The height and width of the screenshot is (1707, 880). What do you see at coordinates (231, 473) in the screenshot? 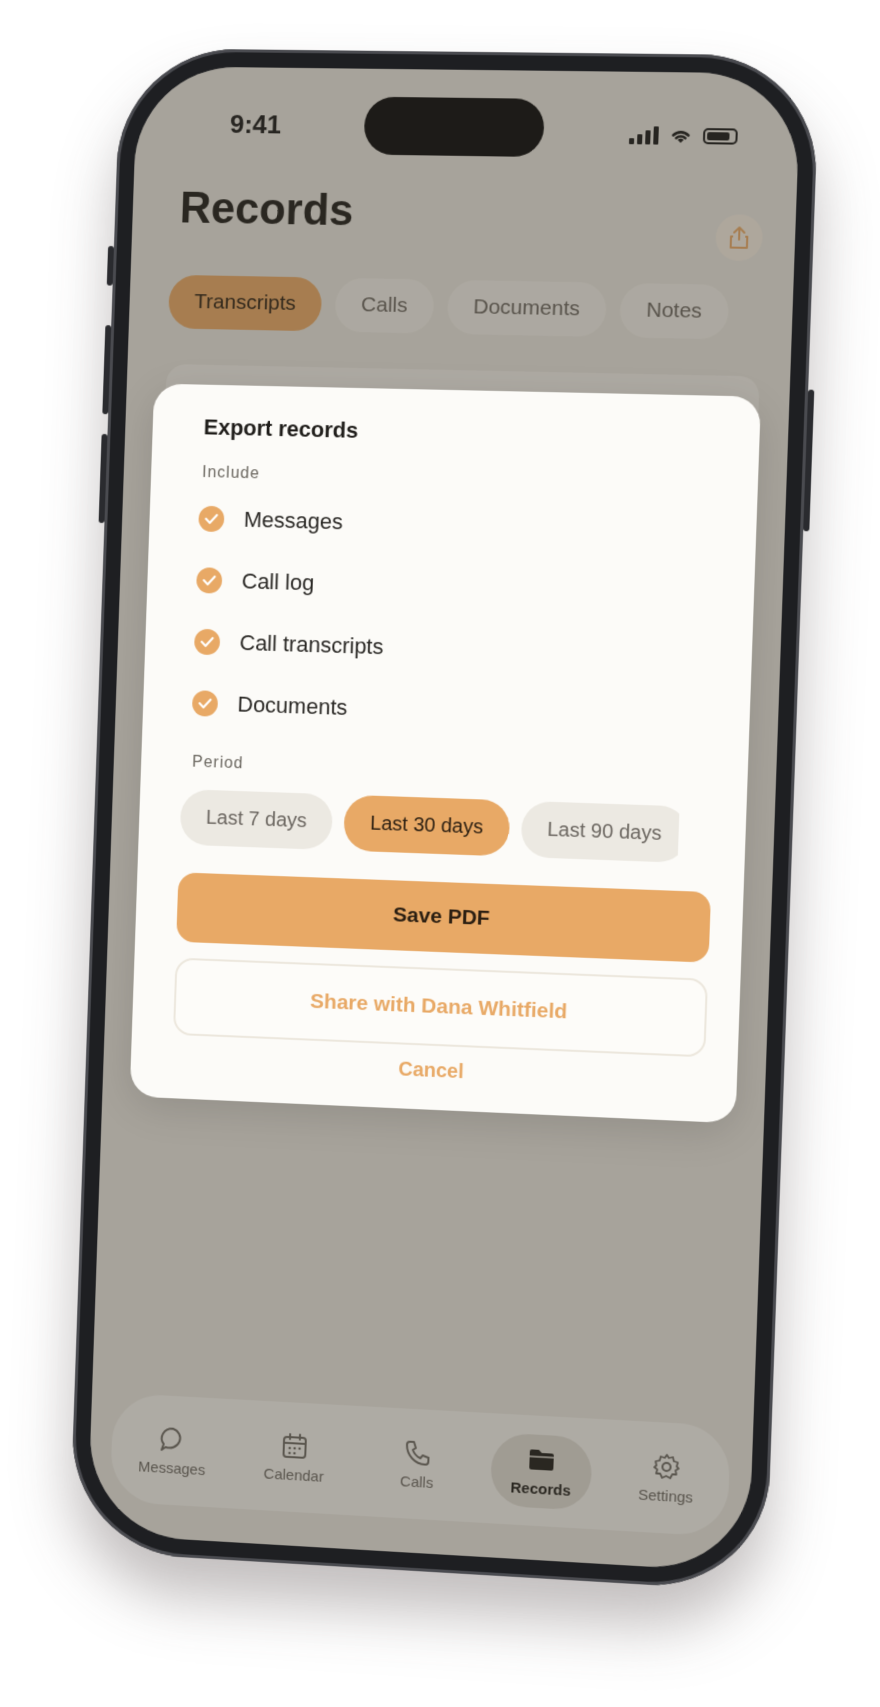
I see `include-section-label: Include` at bounding box center [231, 473].